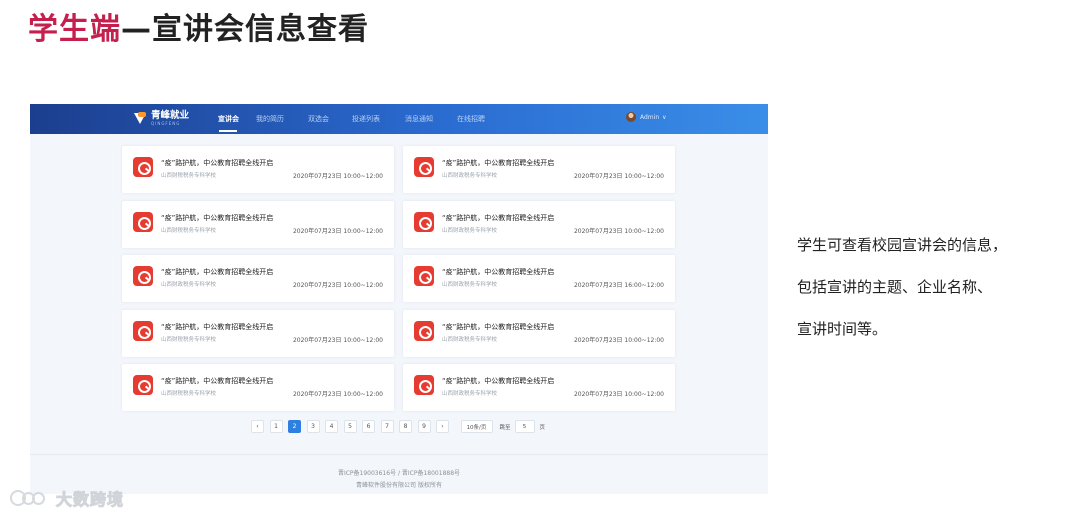 This screenshot has height=517, width=1080. I want to click on slide-title: 学生端—宣讲会信息查看, so click(198, 26).